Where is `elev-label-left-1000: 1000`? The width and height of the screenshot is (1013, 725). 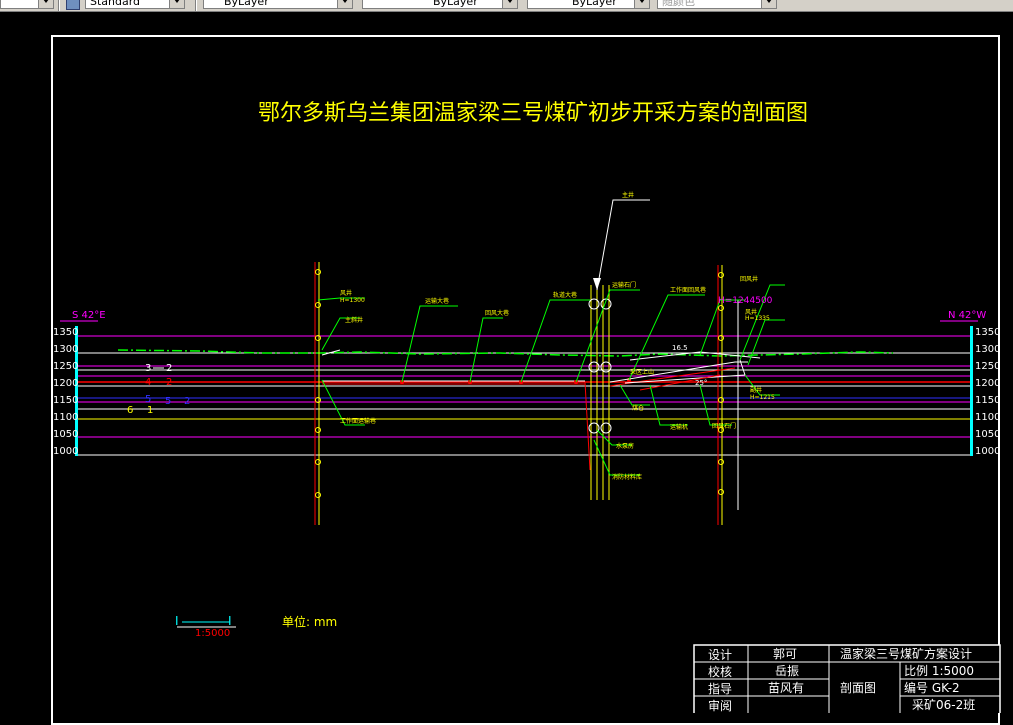 elev-label-left-1000: 1000 is located at coordinates (65, 451).